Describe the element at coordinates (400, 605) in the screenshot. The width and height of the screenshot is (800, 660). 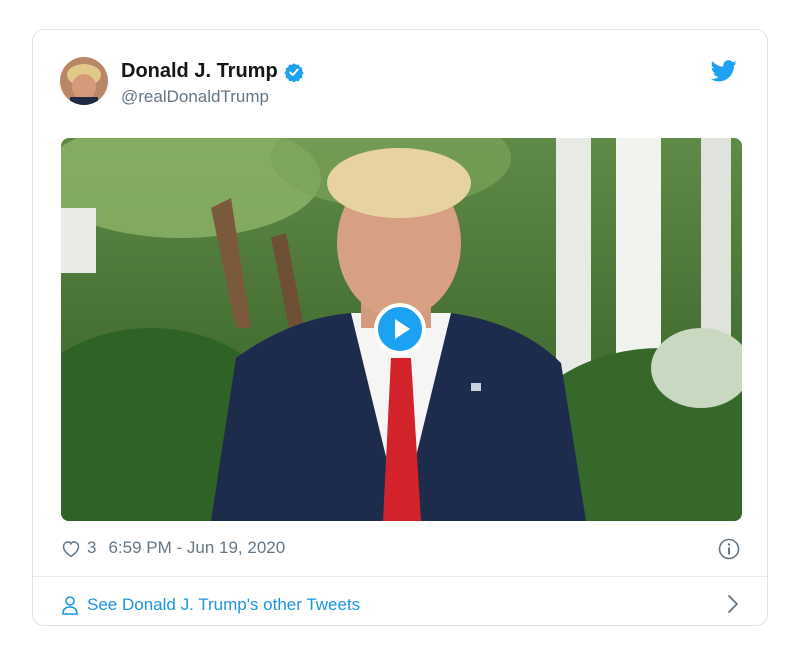
I see `see-other-tweets-link: See Donald J. Trump's other Tweets` at that location.